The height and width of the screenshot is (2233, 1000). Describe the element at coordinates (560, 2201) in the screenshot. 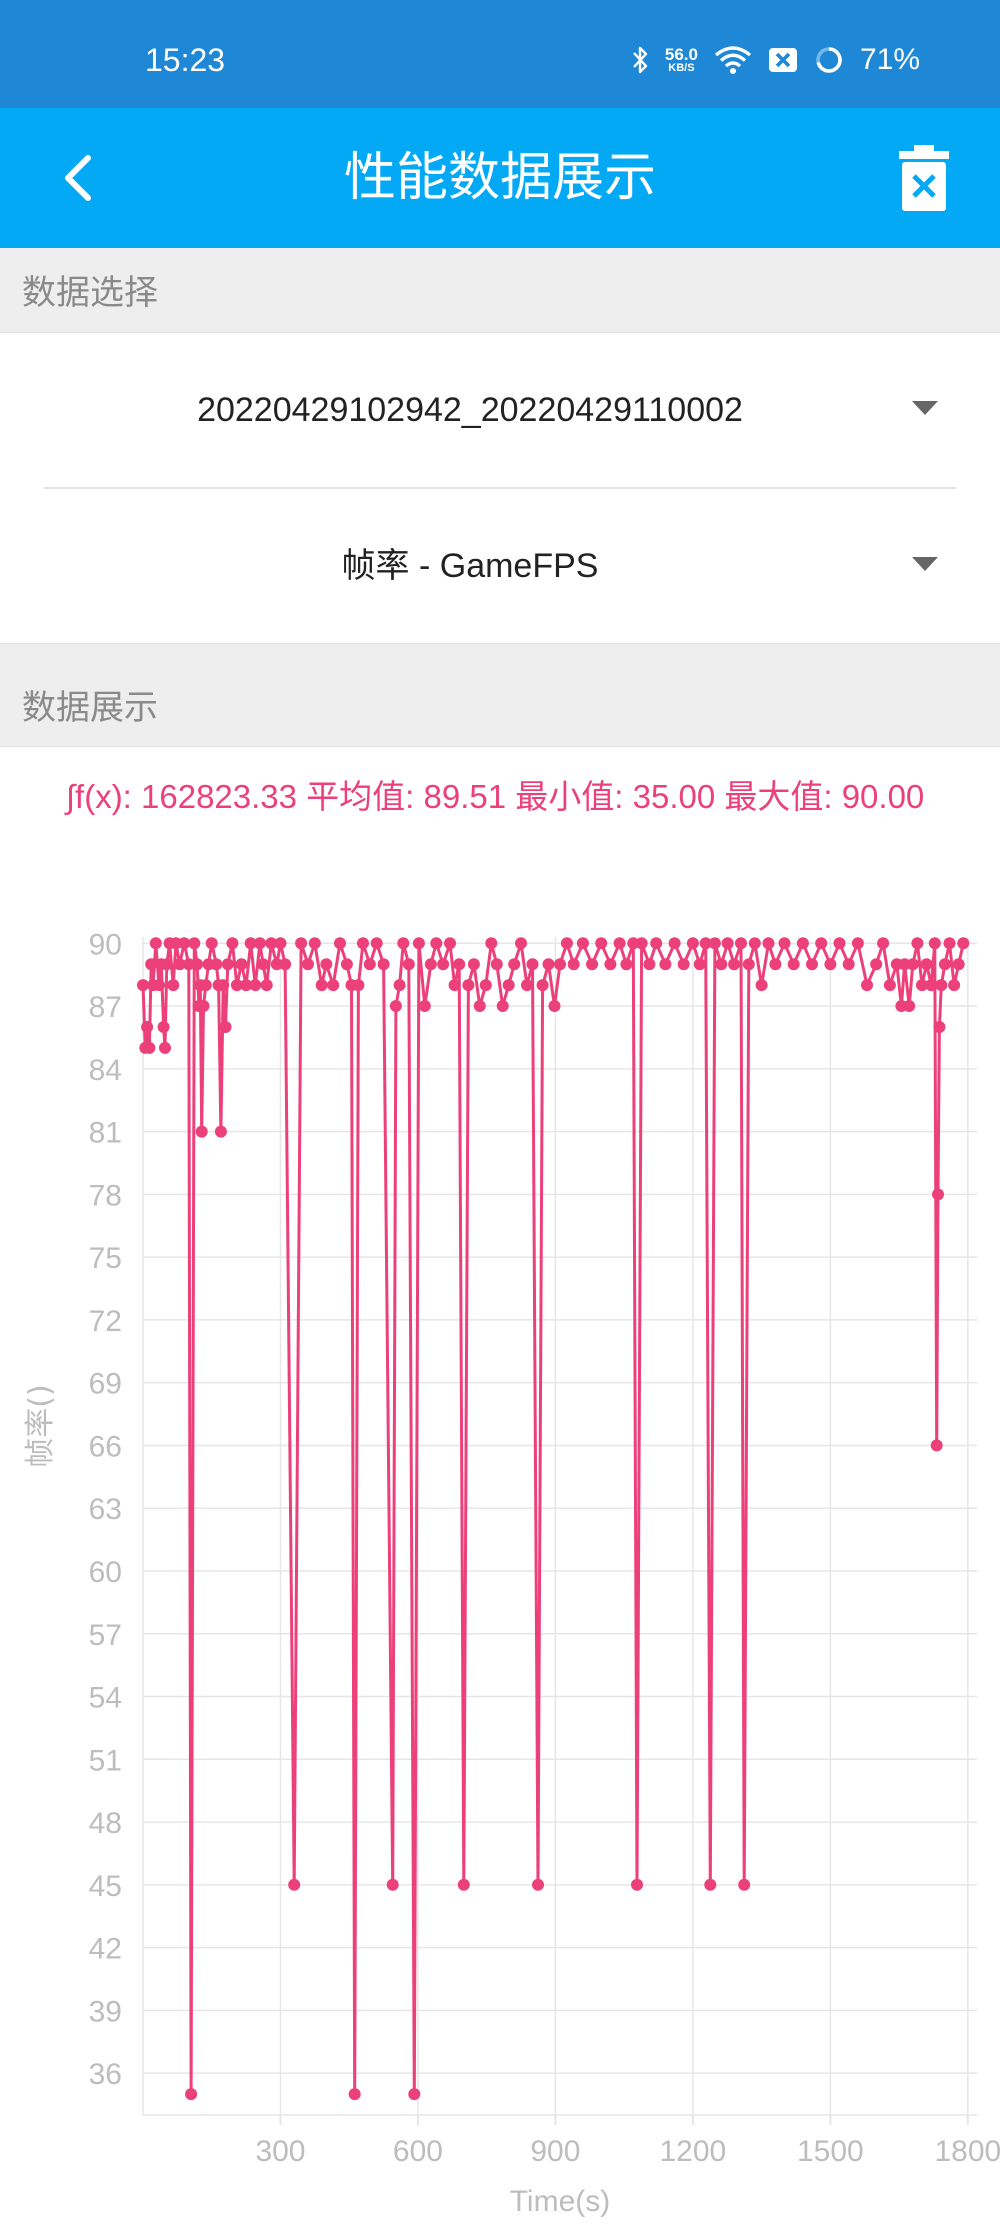

I see `x-axis-label: Time(s)` at that location.